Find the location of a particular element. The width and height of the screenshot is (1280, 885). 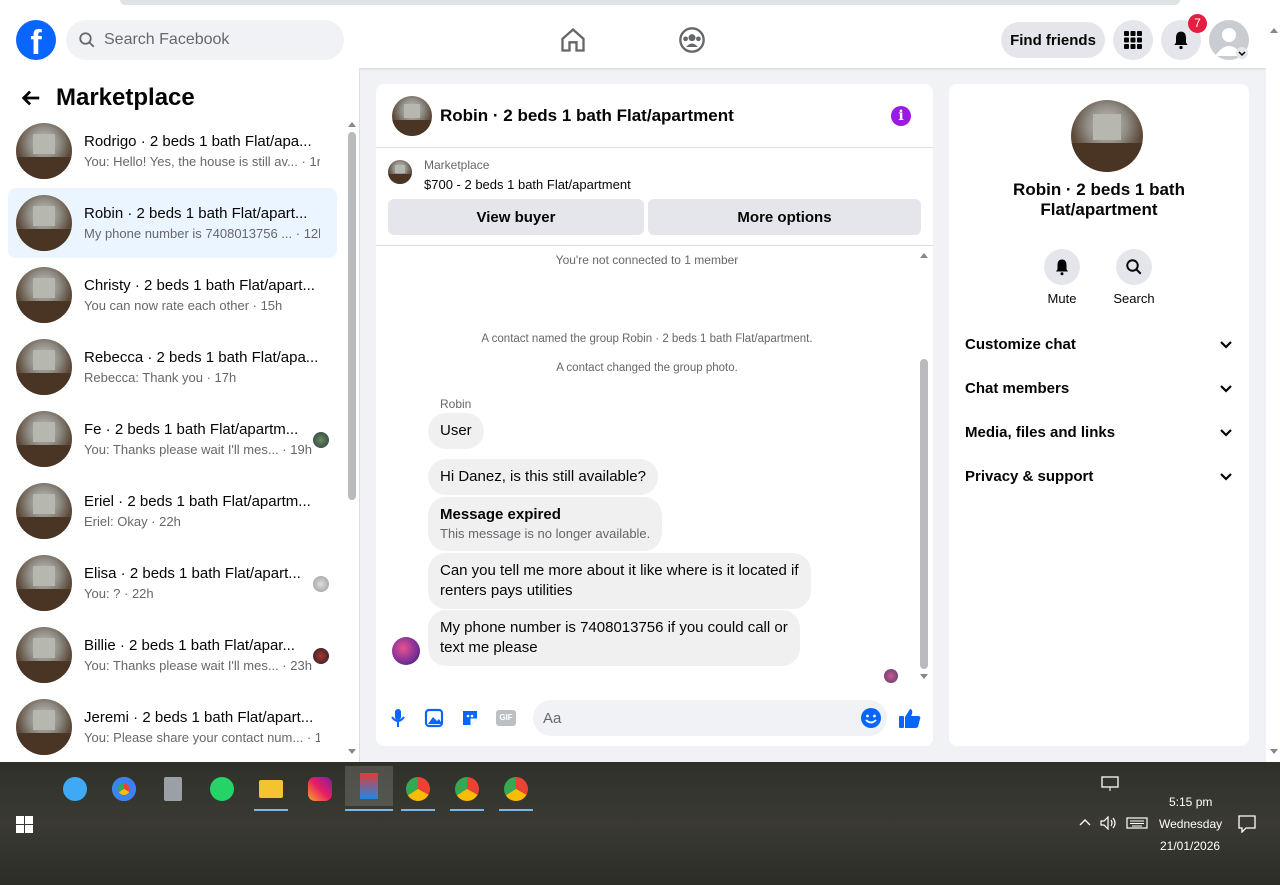

chat-members-section: Chat members is located at coordinates (1099, 388).